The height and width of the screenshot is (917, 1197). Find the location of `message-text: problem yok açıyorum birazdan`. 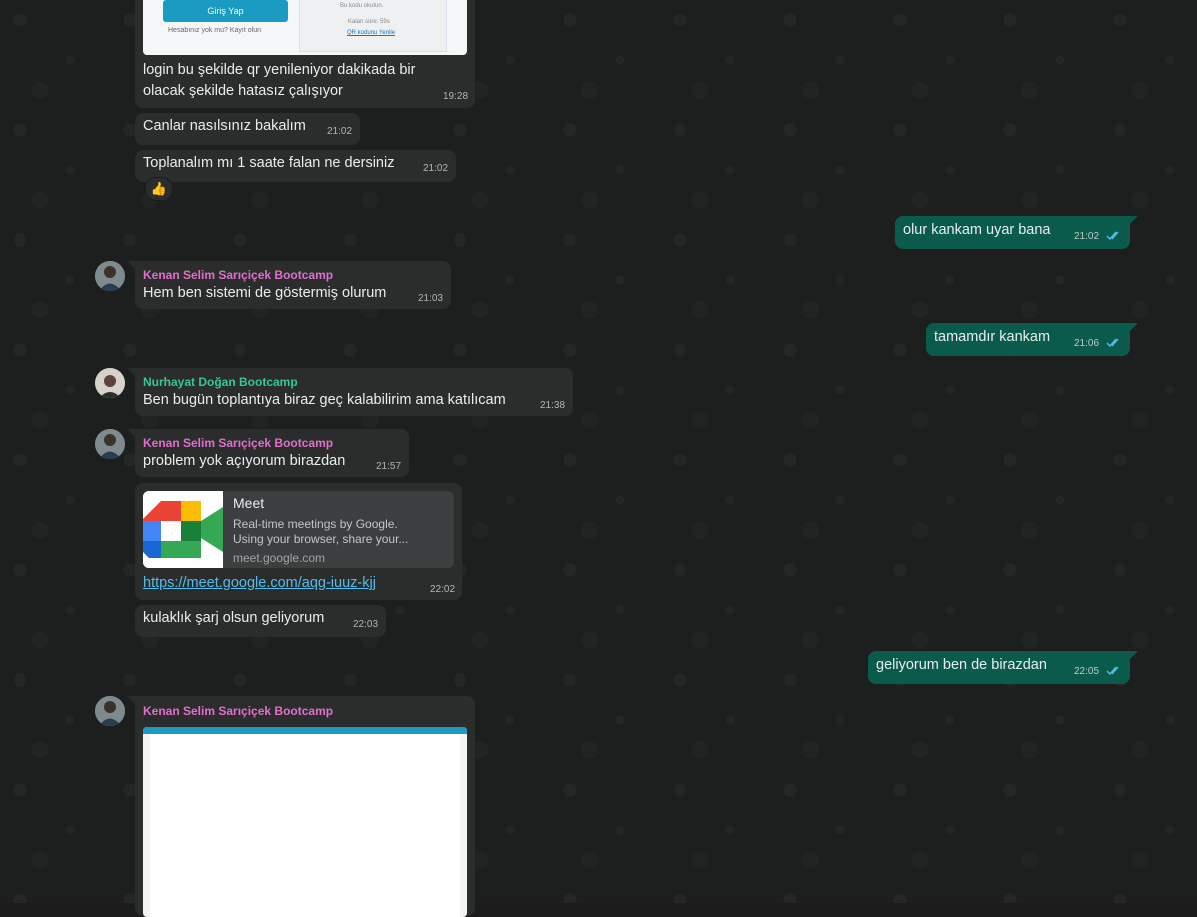

message-text: problem yok açıyorum birazdan is located at coordinates (244, 461).